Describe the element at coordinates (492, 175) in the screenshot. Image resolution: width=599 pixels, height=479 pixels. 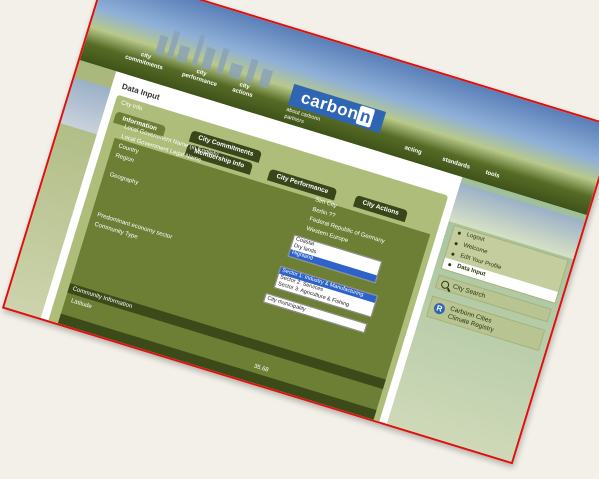
I see `nav-tools: tools` at that location.